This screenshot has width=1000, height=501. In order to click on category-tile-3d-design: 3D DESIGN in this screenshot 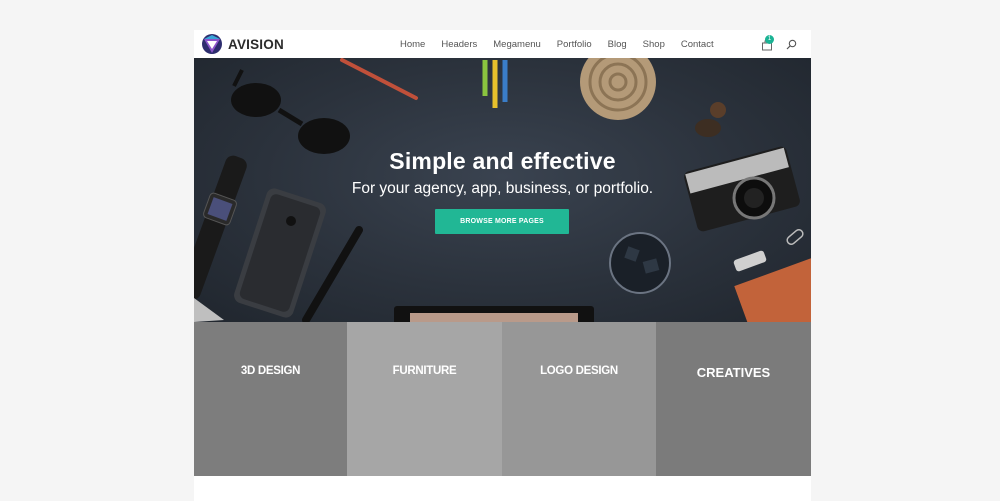, I will do `click(270, 399)`.